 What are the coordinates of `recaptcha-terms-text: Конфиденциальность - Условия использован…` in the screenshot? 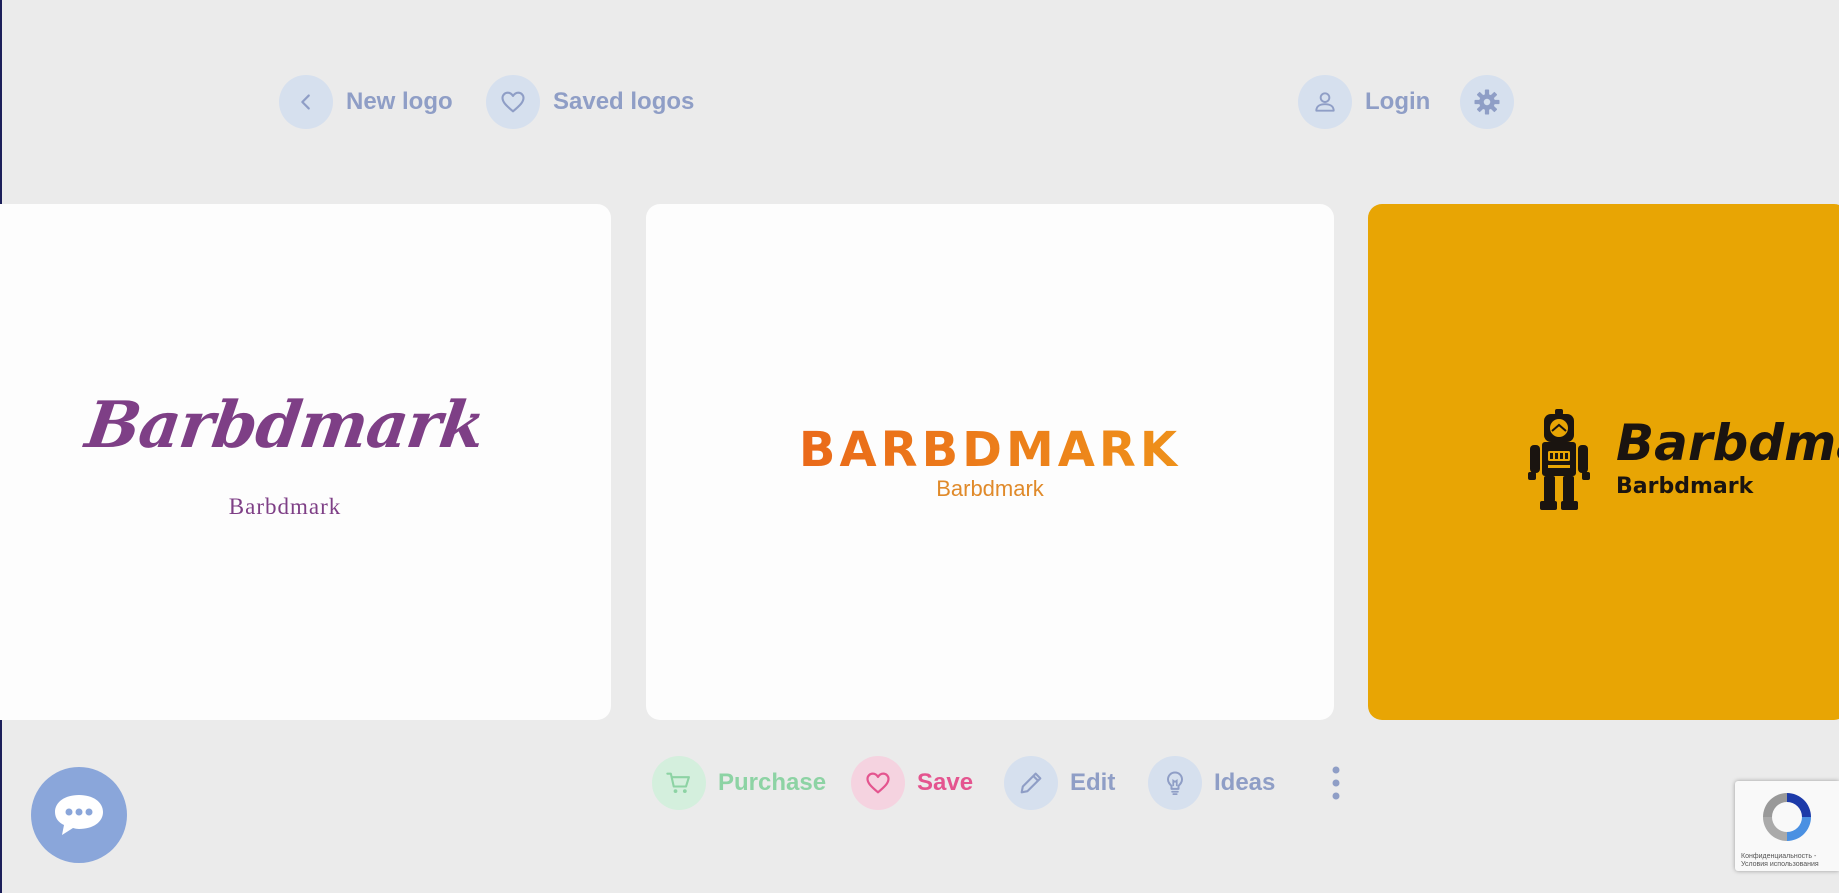 It's located at (1790, 861).